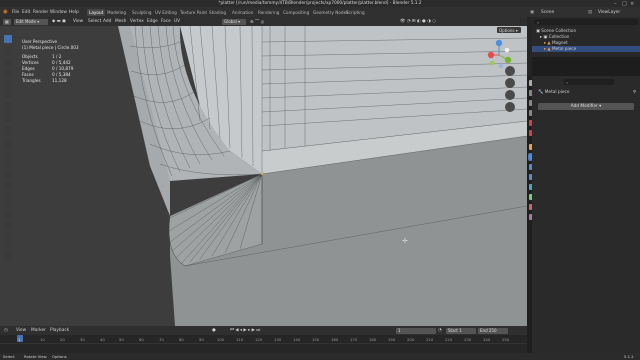 This screenshot has height=360, width=640. I want to click on loop-cut-icon, so click(8, 175).